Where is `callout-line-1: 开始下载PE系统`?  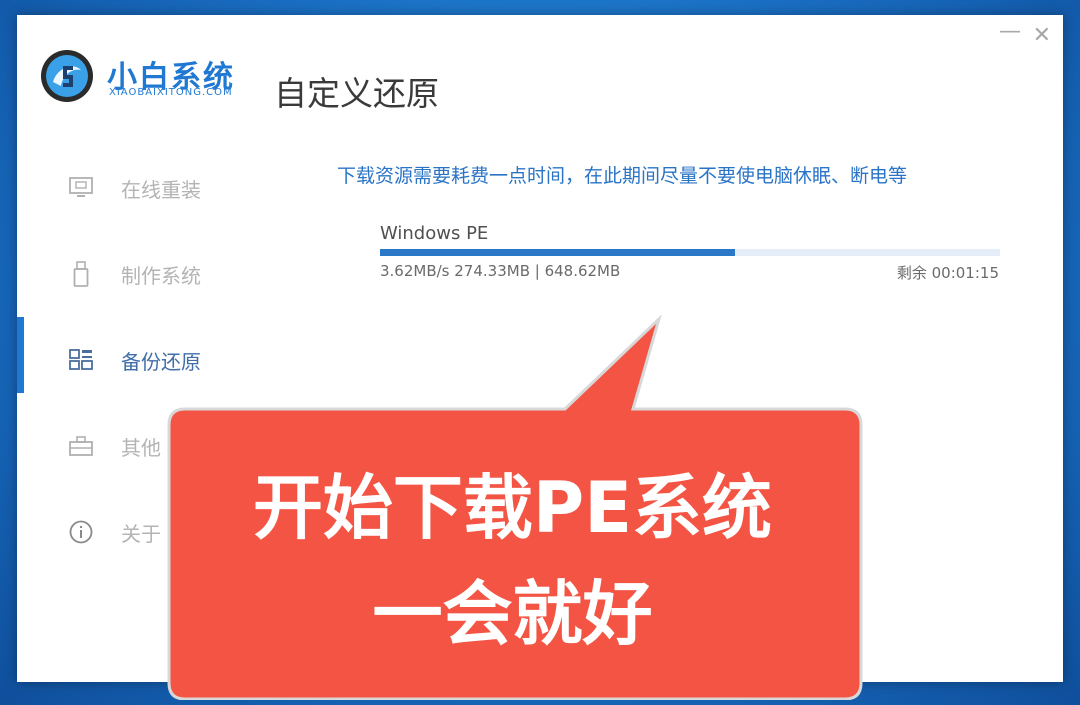 callout-line-1: 开始下载PE系统 is located at coordinates (512, 508).